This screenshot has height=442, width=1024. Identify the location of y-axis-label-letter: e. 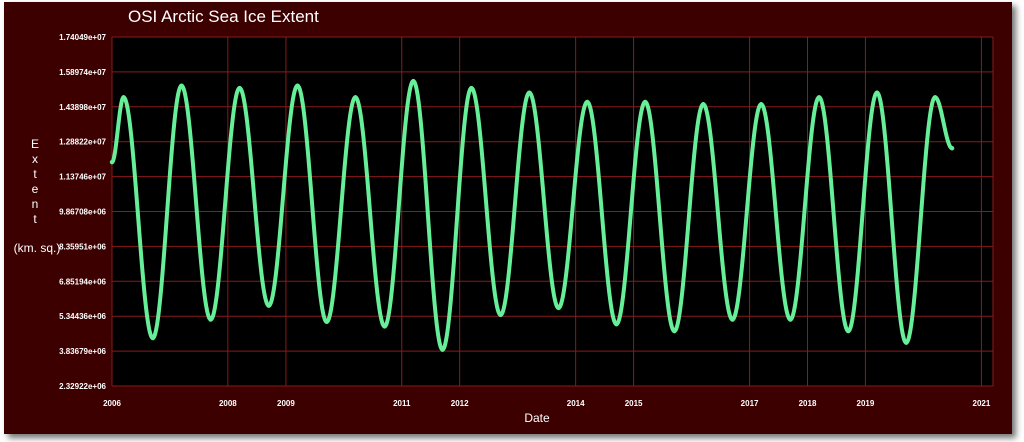
(35, 189).